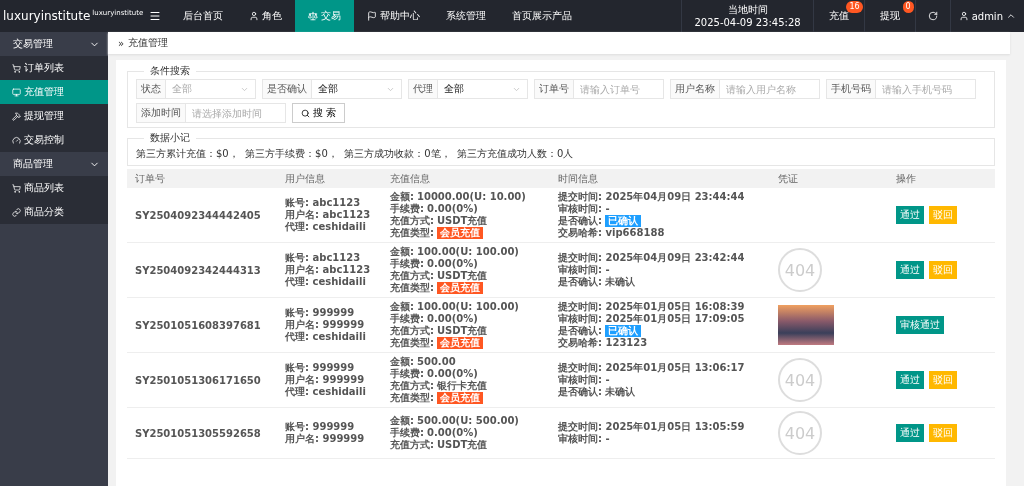 The height and width of the screenshot is (486, 1024). What do you see at coordinates (355, 154) in the screenshot?
I see `summary-text: 第三方累计充值：$0， 第三方手续费：$0， 第三方成功收款：0笔， 第三方充值成功人数：0人` at bounding box center [355, 154].